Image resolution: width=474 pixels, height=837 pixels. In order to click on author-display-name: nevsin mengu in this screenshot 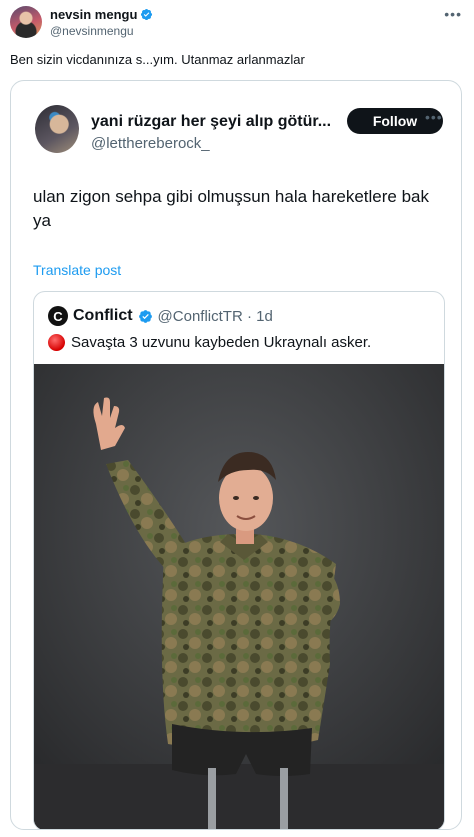, I will do `click(93, 14)`.